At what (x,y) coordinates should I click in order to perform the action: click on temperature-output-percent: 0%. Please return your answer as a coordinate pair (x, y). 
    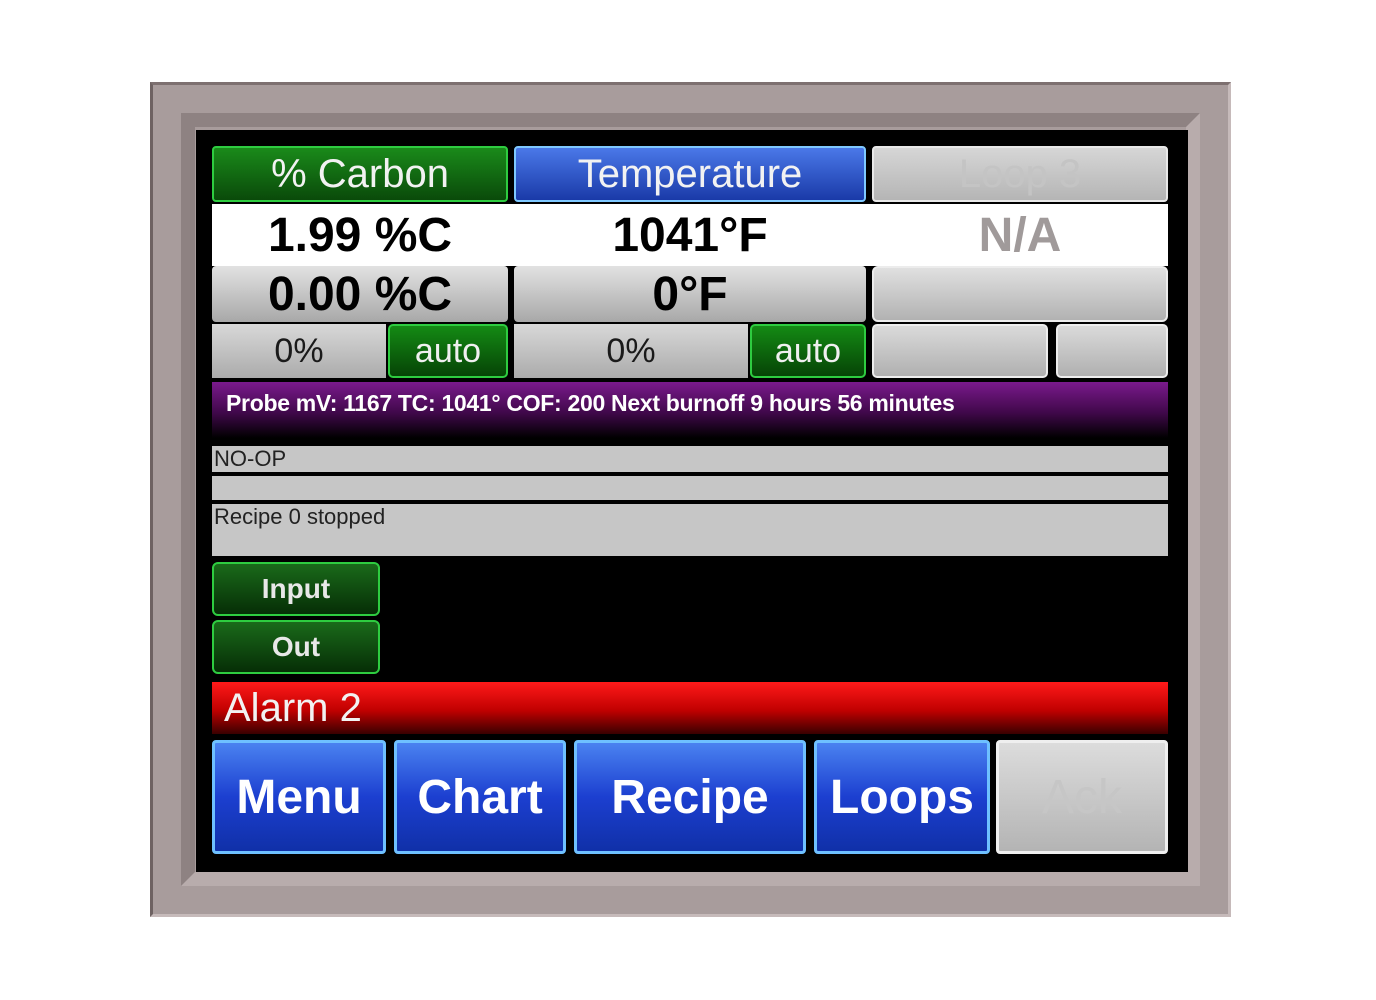
    Looking at the image, I should click on (631, 351).